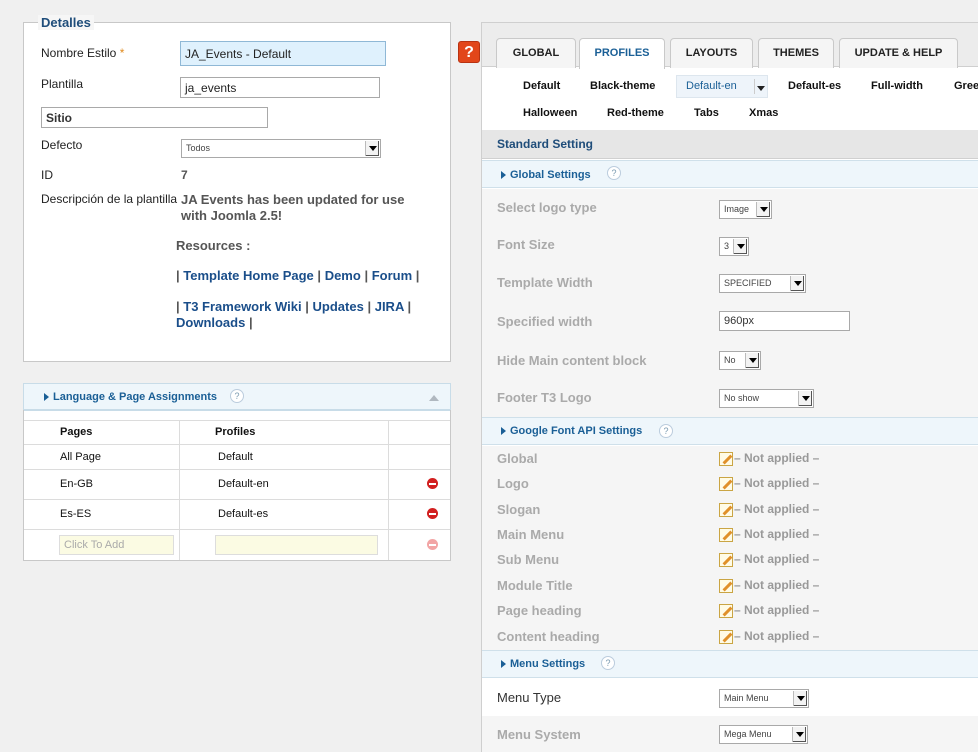  I want to click on table-row-page: En-GB, so click(77, 484).